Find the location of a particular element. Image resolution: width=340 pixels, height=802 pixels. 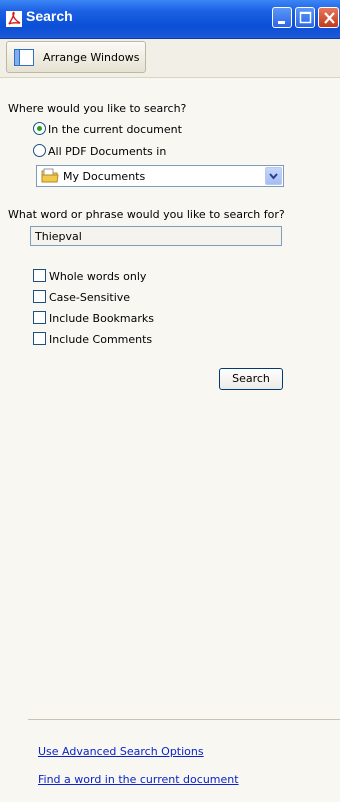

maximize-icon is located at coordinates (305, 17).